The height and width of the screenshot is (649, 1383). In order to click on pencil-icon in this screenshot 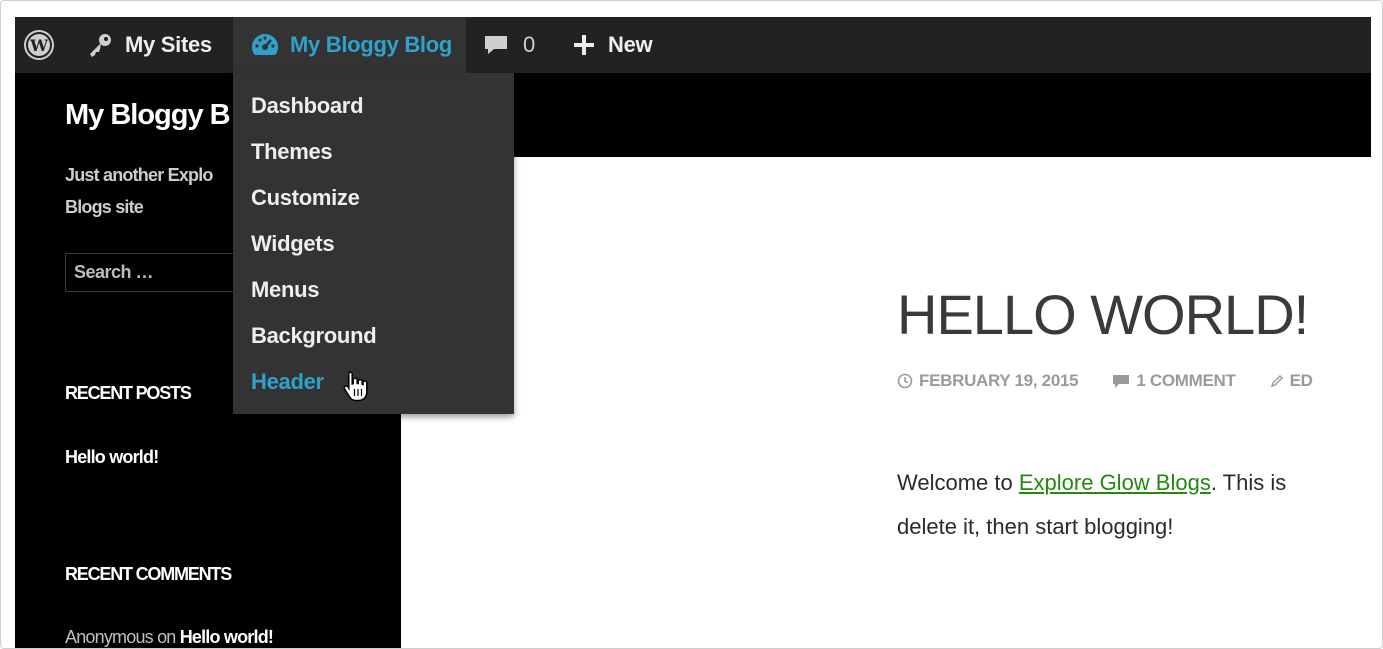, I will do `click(1277, 381)`.